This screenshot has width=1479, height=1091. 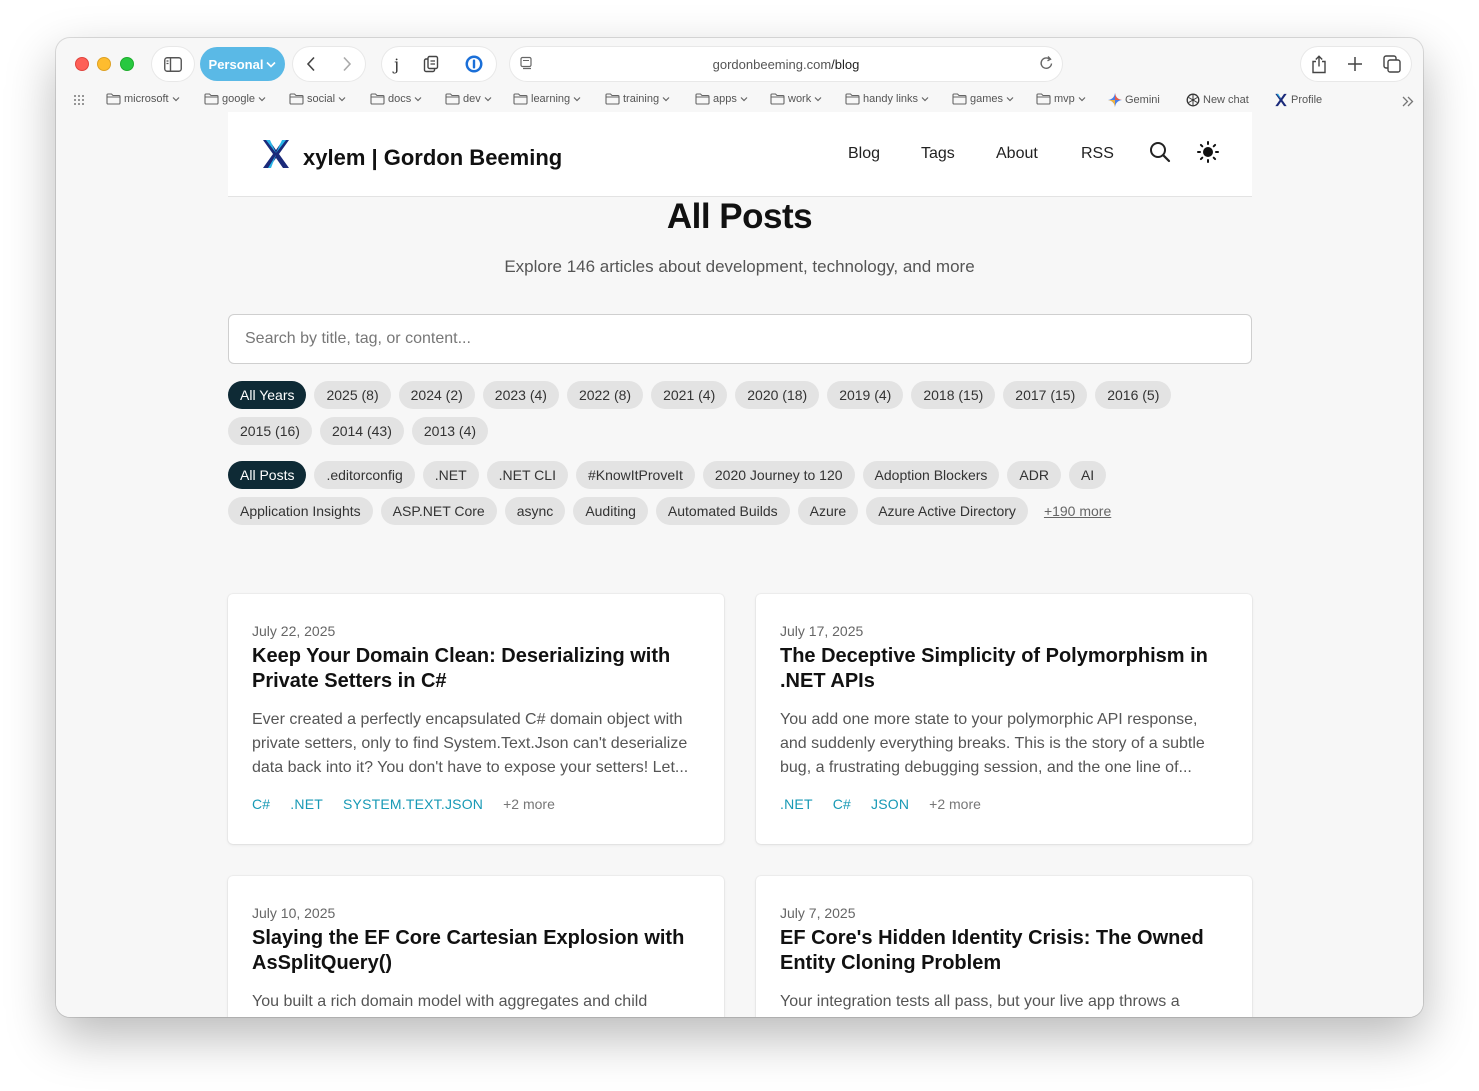 I want to click on browser-toolbar: Personal j gordonbeeming.com/blog, so click(x=739, y=64).